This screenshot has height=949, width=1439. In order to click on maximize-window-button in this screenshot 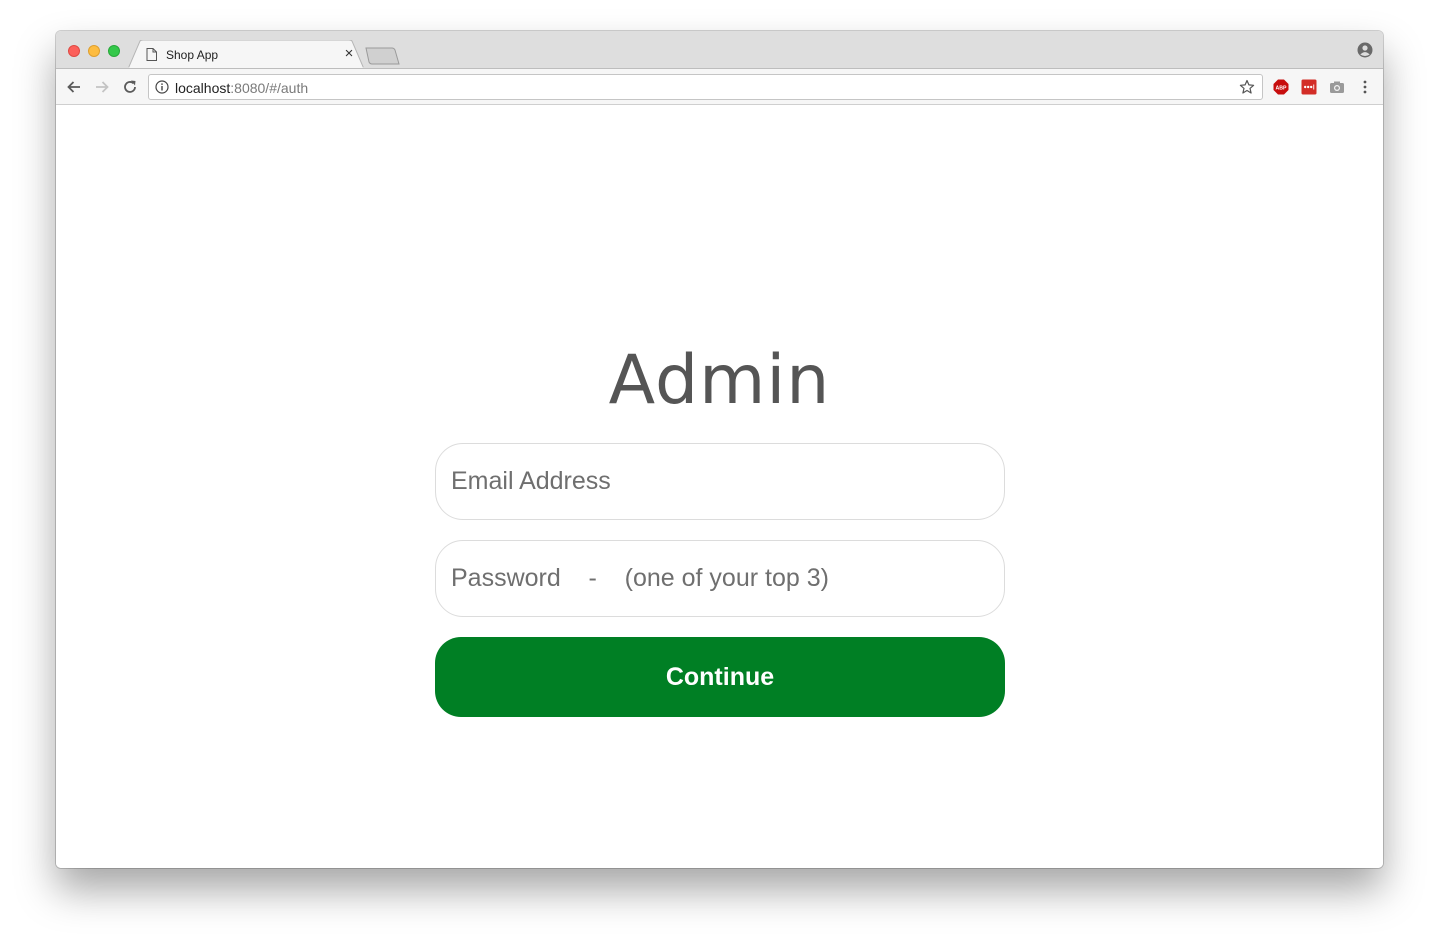, I will do `click(114, 51)`.